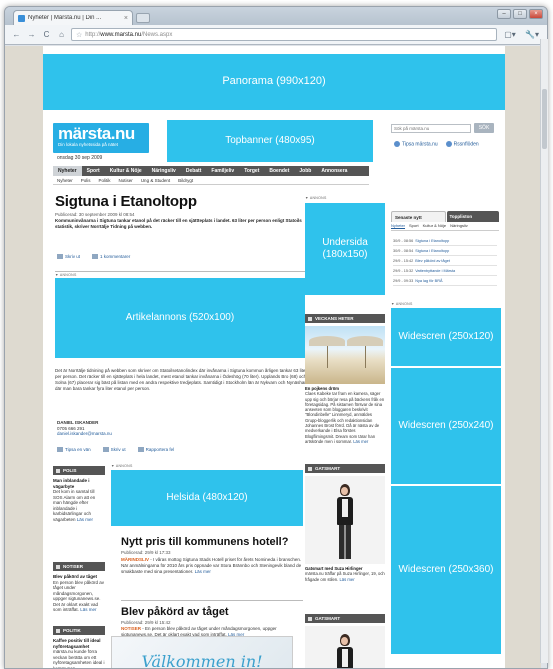 This screenshot has height=669, width=553. Describe the element at coordinates (397, 144) in the screenshot. I see `tips-icon` at that location.